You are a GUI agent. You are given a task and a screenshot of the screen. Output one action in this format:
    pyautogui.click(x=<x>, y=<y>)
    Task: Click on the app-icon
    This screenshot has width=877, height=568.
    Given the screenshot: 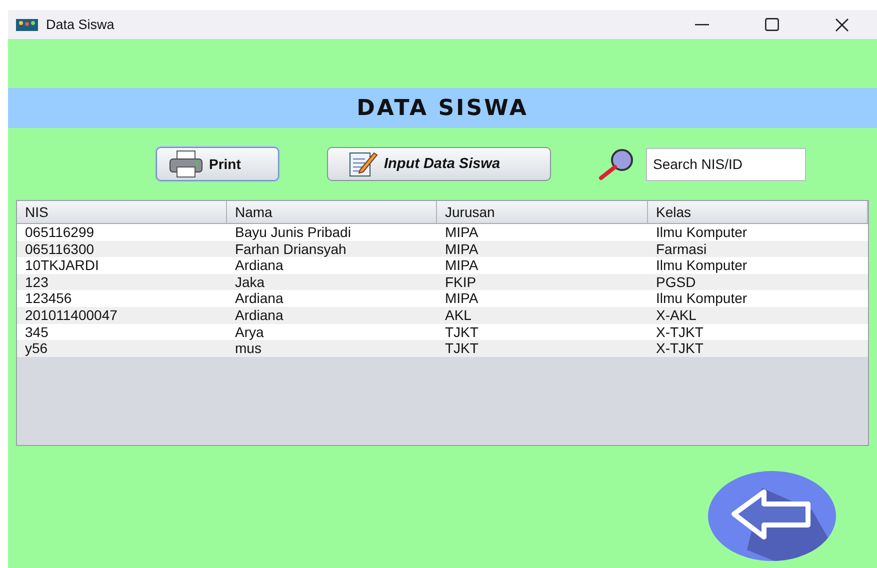 What is the action you would take?
    pyautogui.click(x=27, y=24)
    